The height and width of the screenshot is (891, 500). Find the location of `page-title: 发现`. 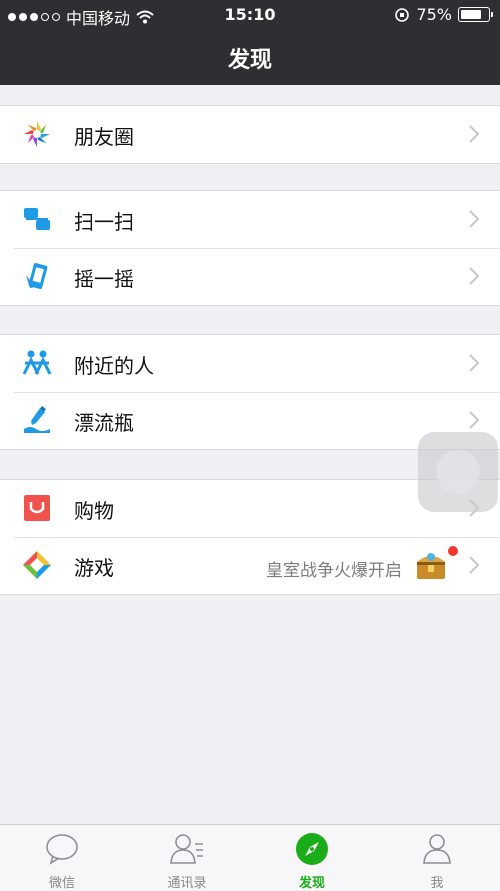

page-title: 发现 is located at coordinates (249, 60).